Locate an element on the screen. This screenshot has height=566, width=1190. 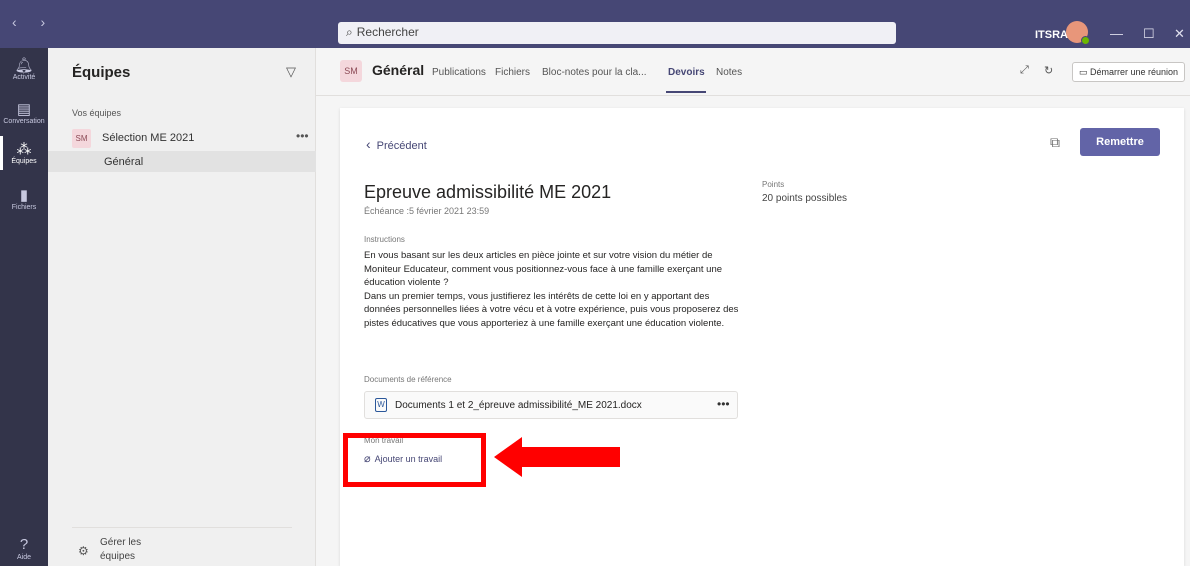
points-value: 20 points possibles is located at coordinates (805, 198).